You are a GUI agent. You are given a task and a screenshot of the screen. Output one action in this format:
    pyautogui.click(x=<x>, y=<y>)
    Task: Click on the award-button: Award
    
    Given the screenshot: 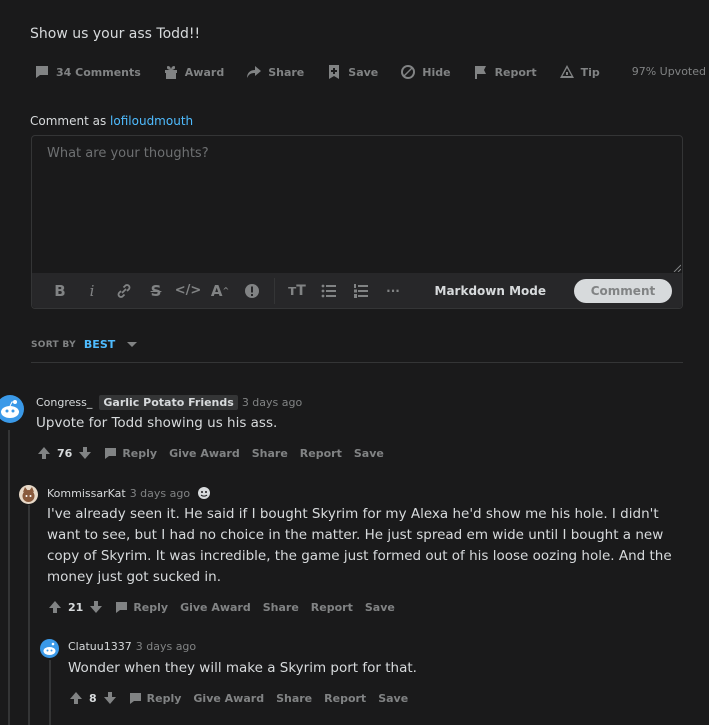 What is the action you would take?
    pyautogui.click(x=193, y=72)
    